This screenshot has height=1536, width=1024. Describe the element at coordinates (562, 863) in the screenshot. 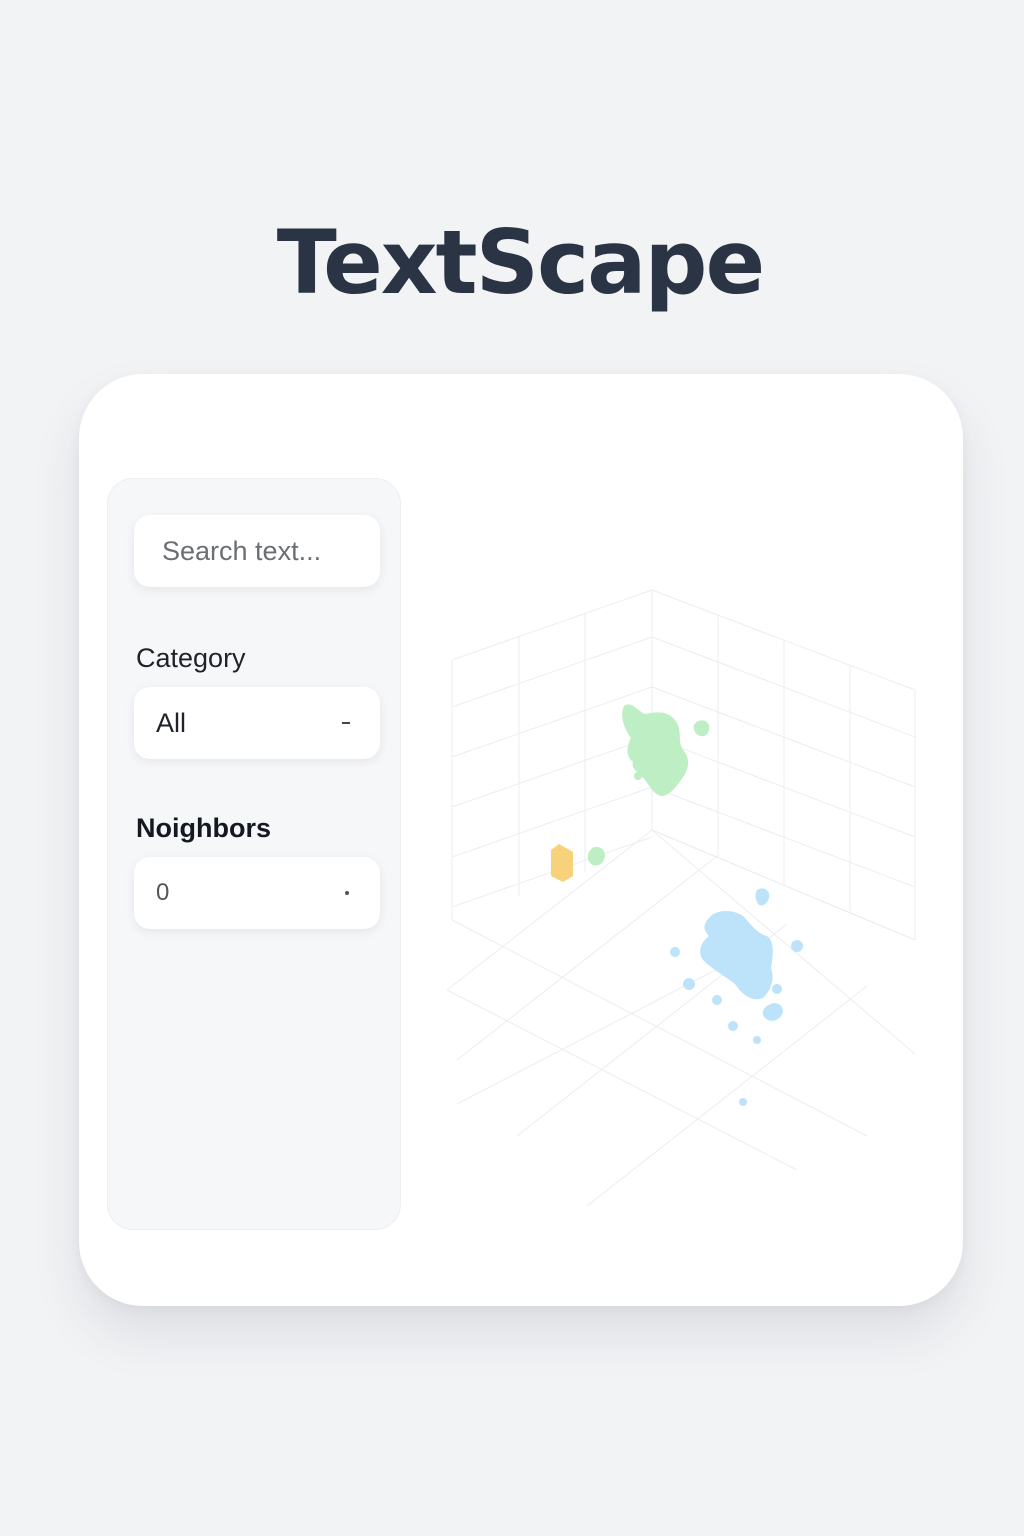

I see `yellow-cluster` at that location.